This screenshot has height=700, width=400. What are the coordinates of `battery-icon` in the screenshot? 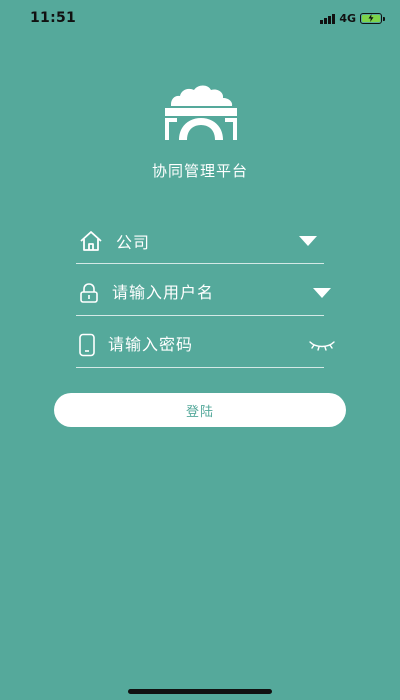 It's located at (372, 18).